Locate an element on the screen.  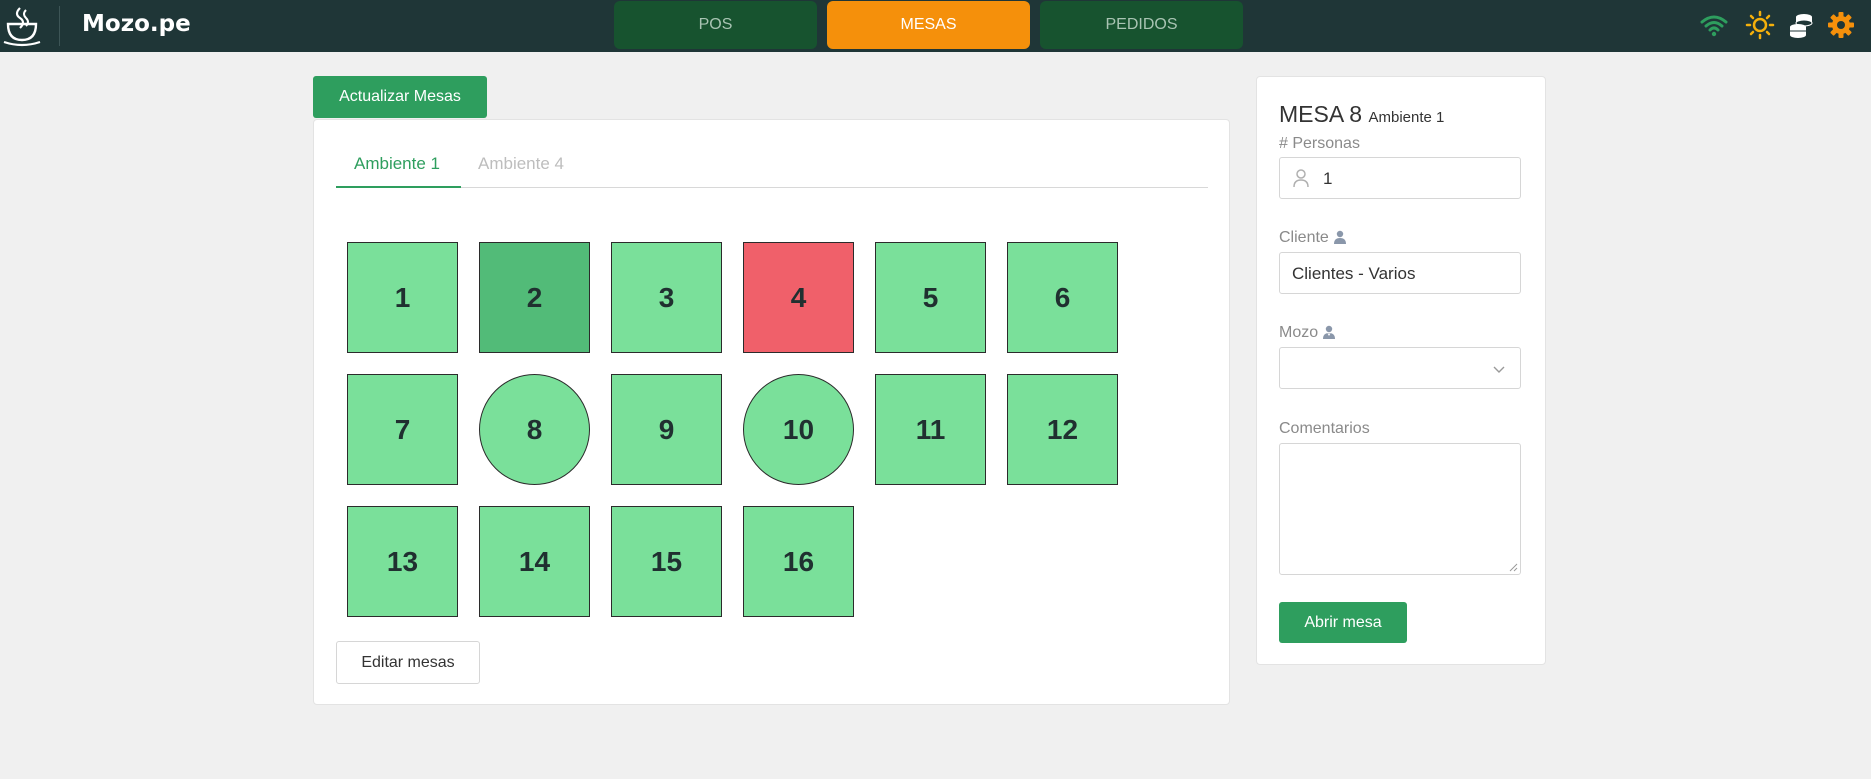
mozo-label-text: Mozo is located at coordinates (1299, 332).